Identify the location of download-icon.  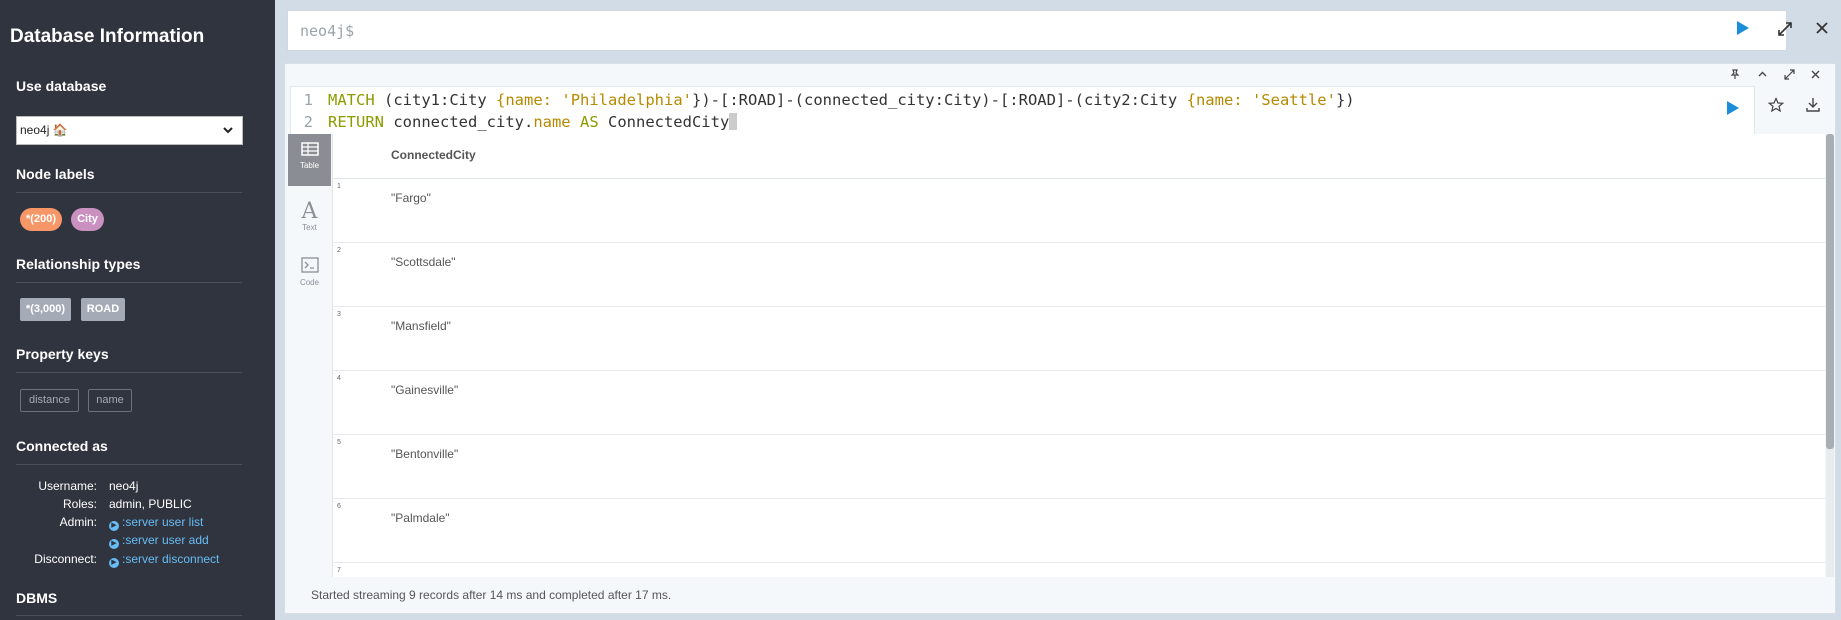
(1813, 105).